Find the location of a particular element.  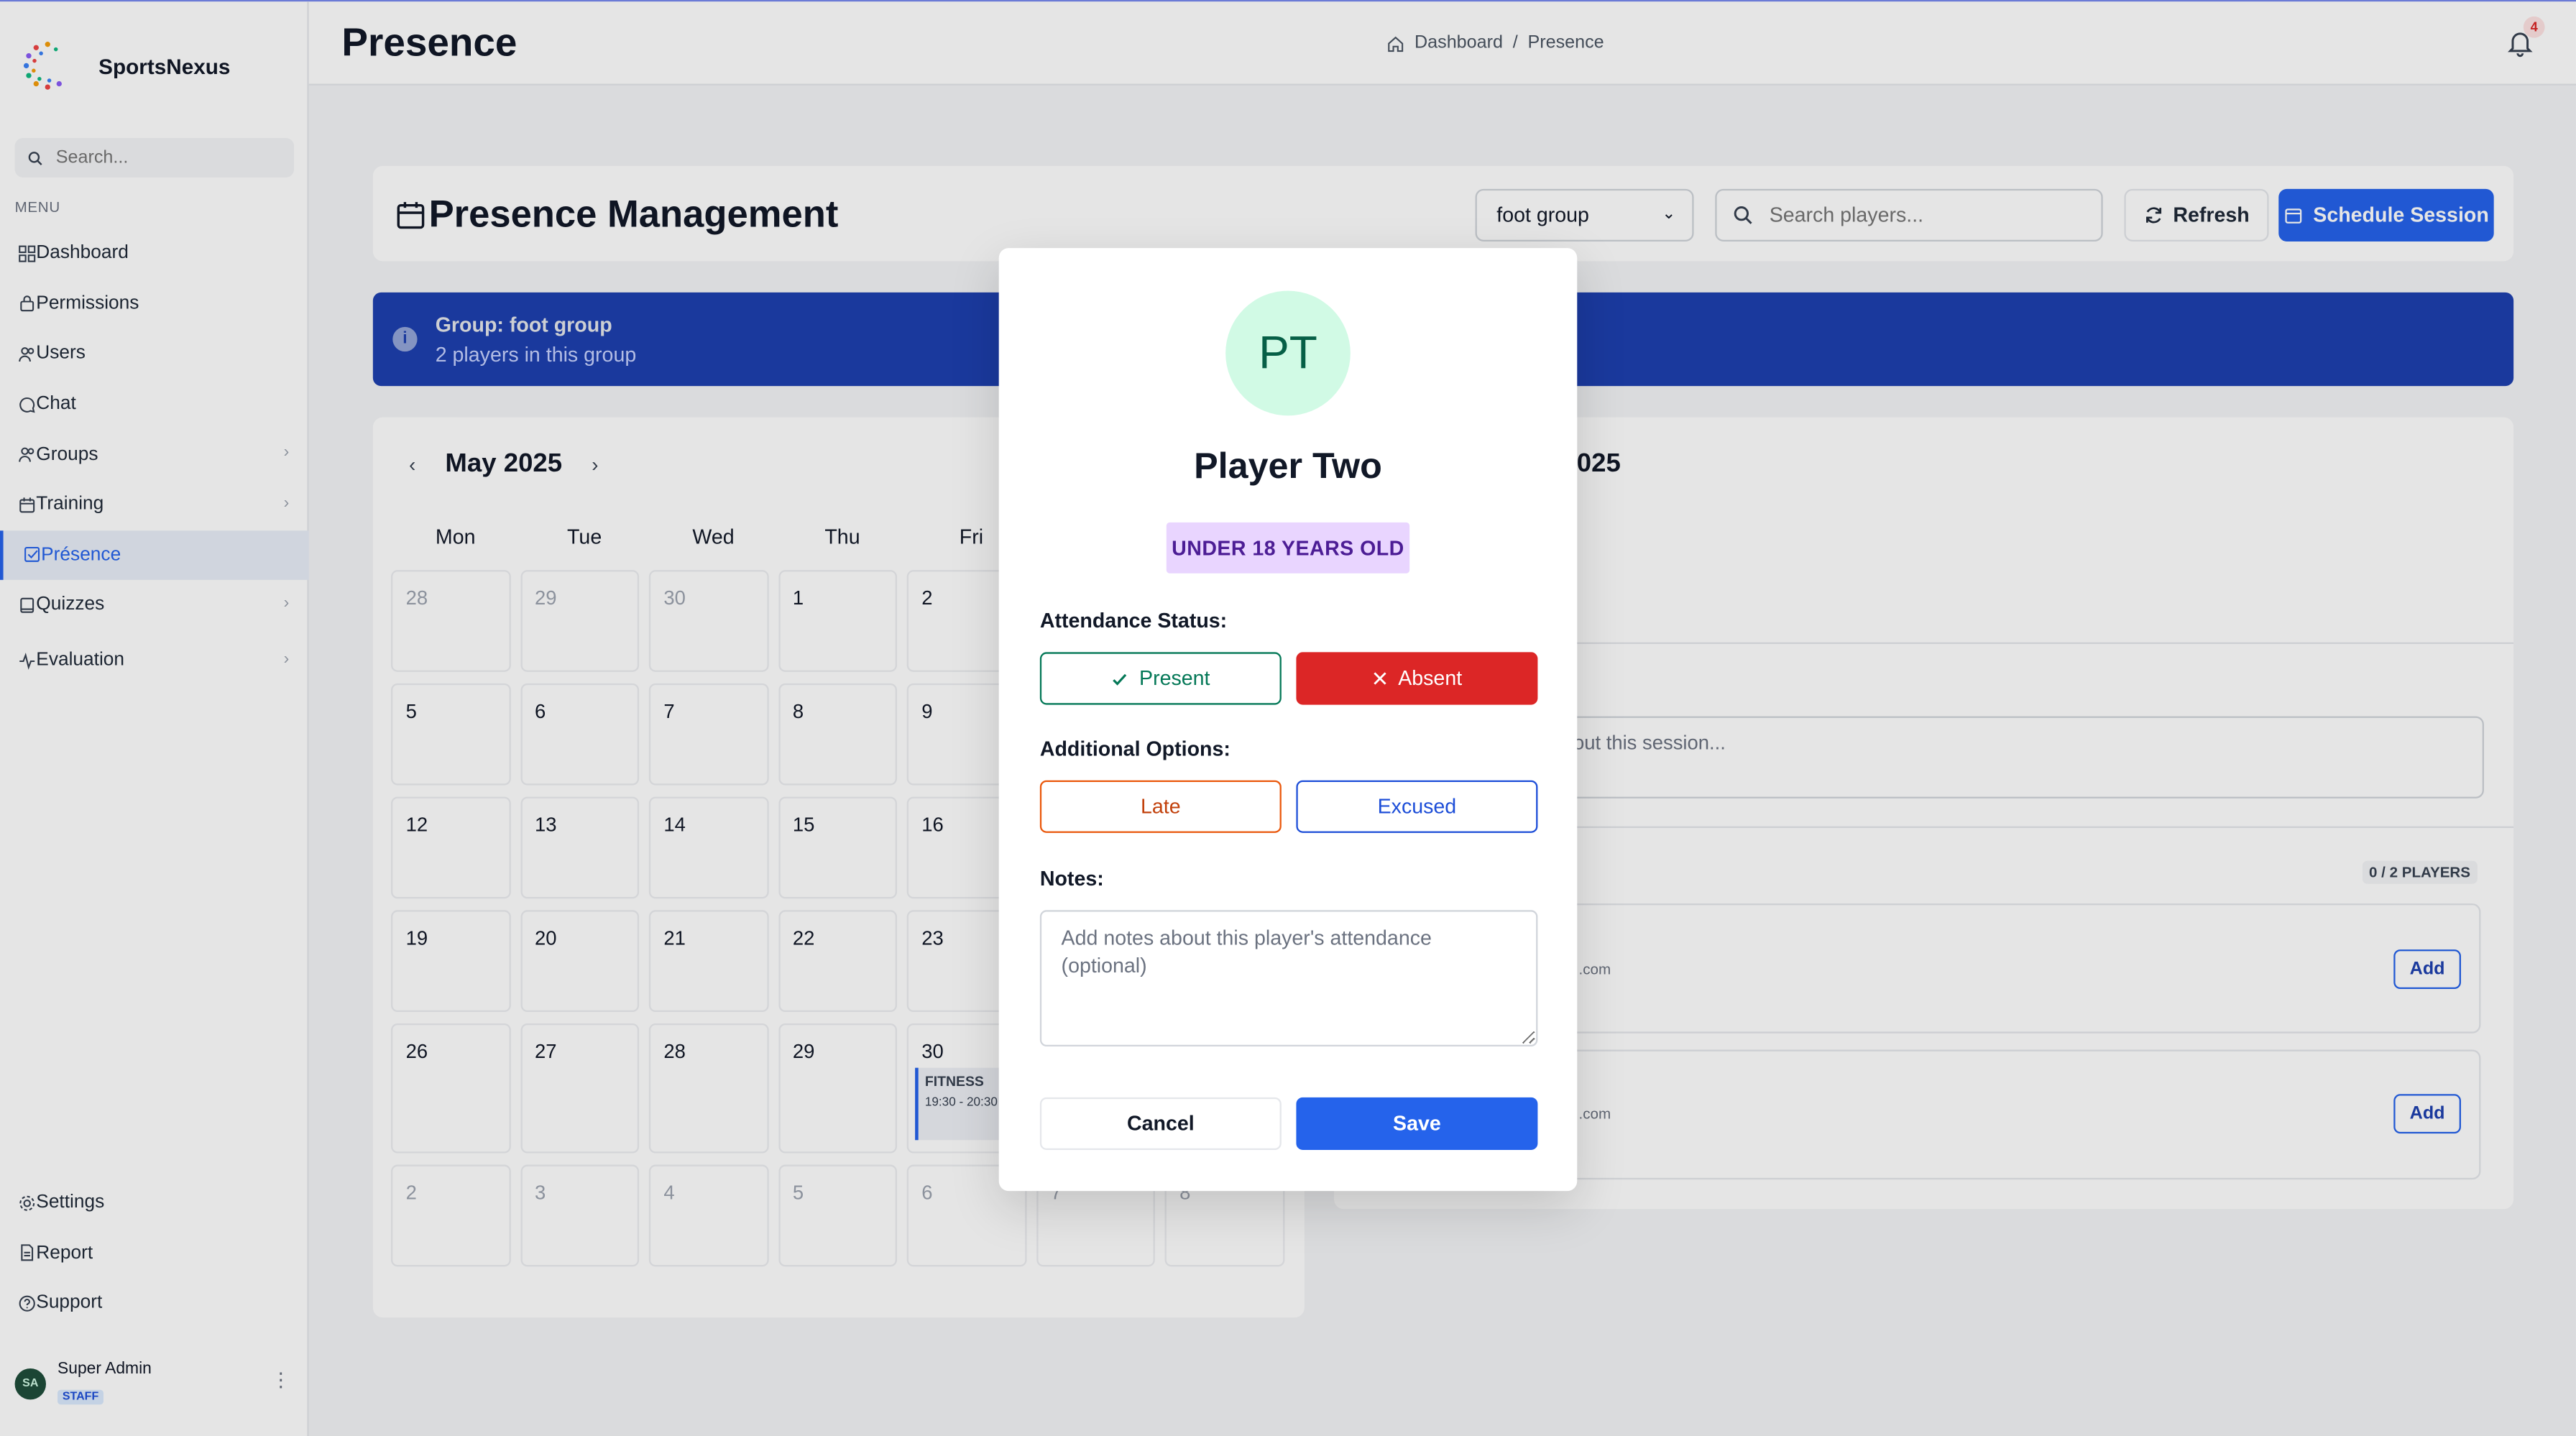

cancel-label: Cancel is located at coordinates (1160, 1124).